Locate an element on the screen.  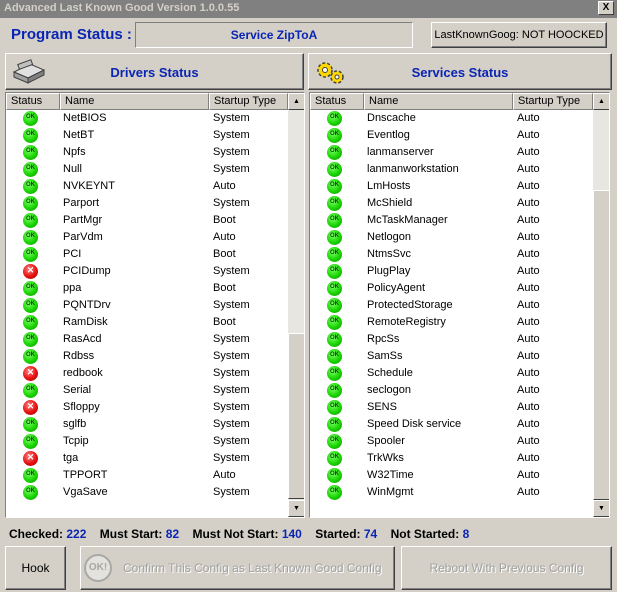
services-row: Schedule Auto is located at coordinates (450, 373).